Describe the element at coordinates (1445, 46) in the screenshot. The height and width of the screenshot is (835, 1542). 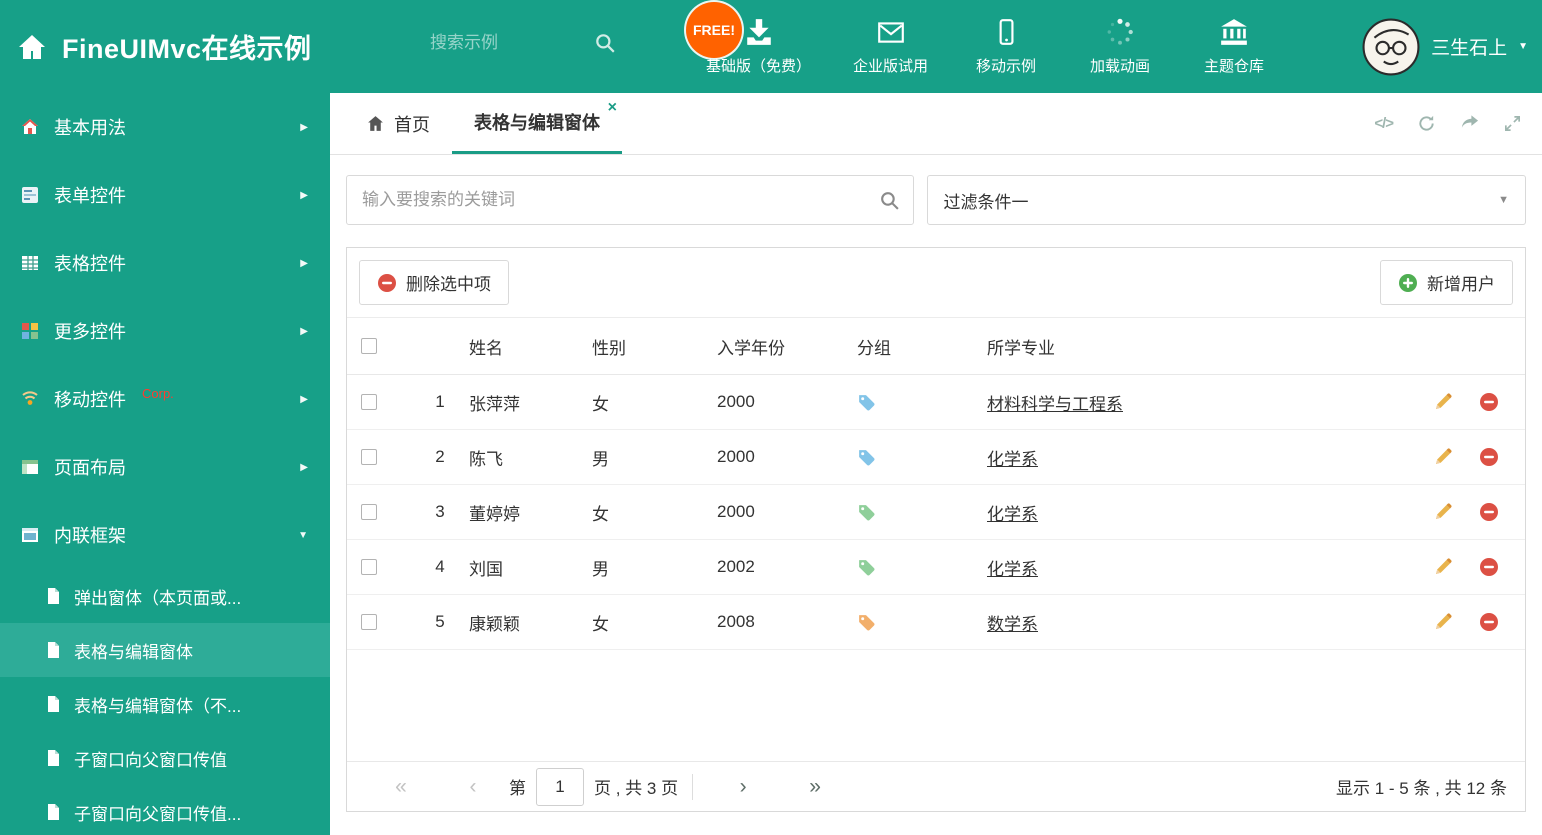
I see `user-menu: 三生石上 ▼` at that location.